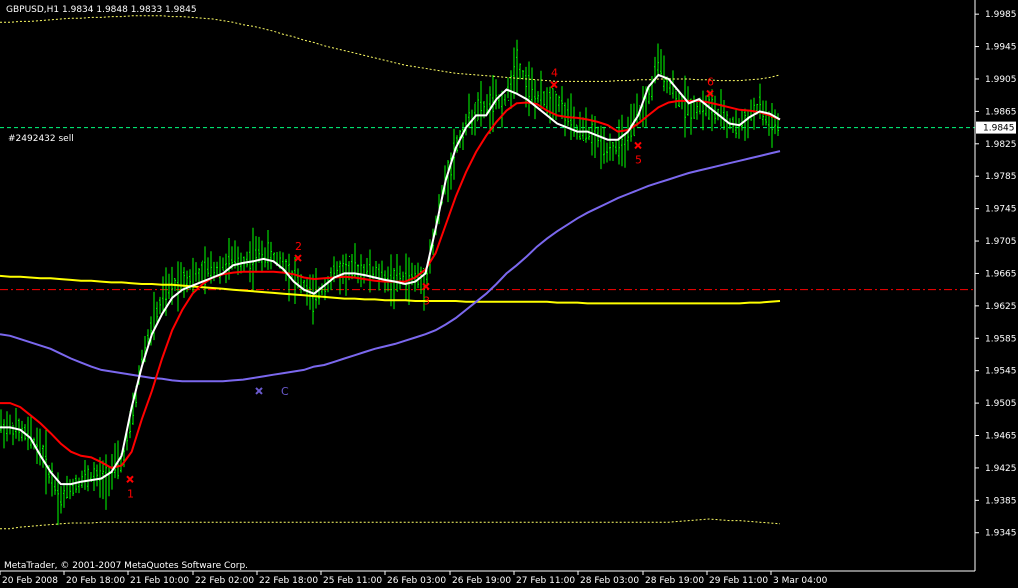 The width and height of the screenshot is (1018, 588). Describe the element at coordinates (1001, 469) in the screenshot. I see `y-tick-label: 1.9425` at that location.